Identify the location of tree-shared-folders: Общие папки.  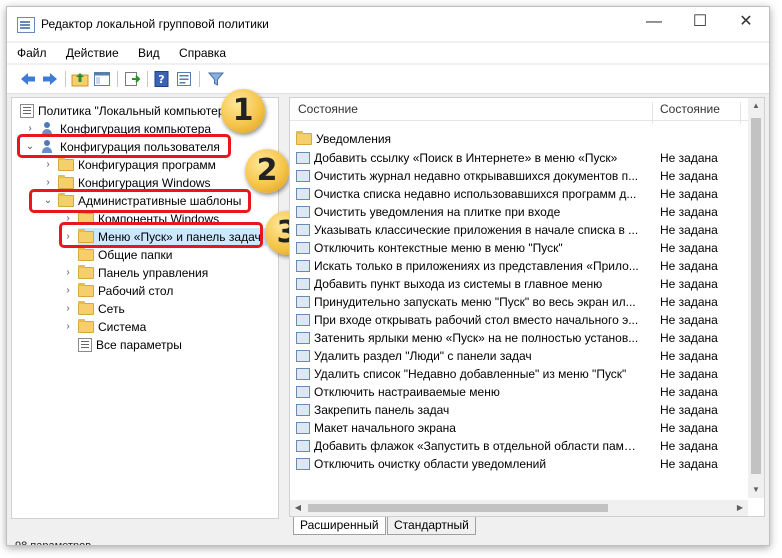
(125, 255).